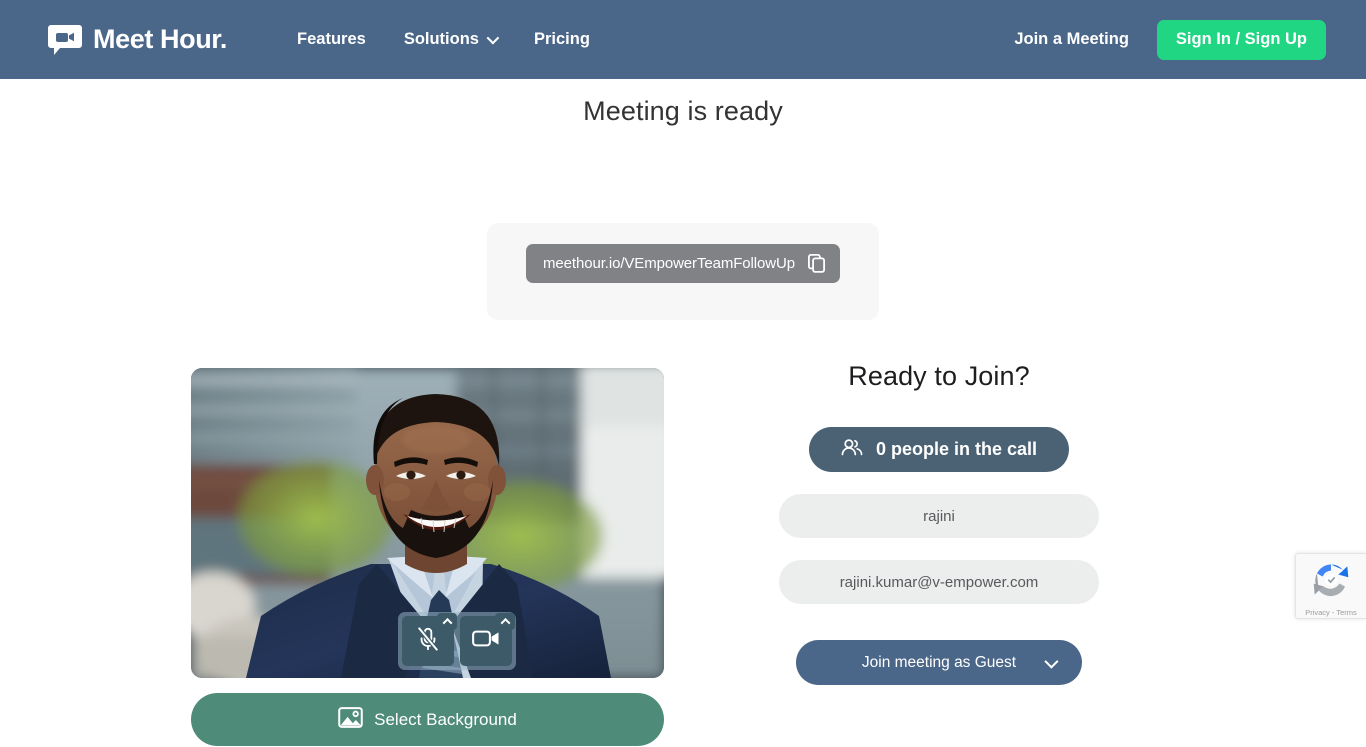  Describe the element at coordinates (350, 719) in the screenshot. I see `image-icon` at that location.